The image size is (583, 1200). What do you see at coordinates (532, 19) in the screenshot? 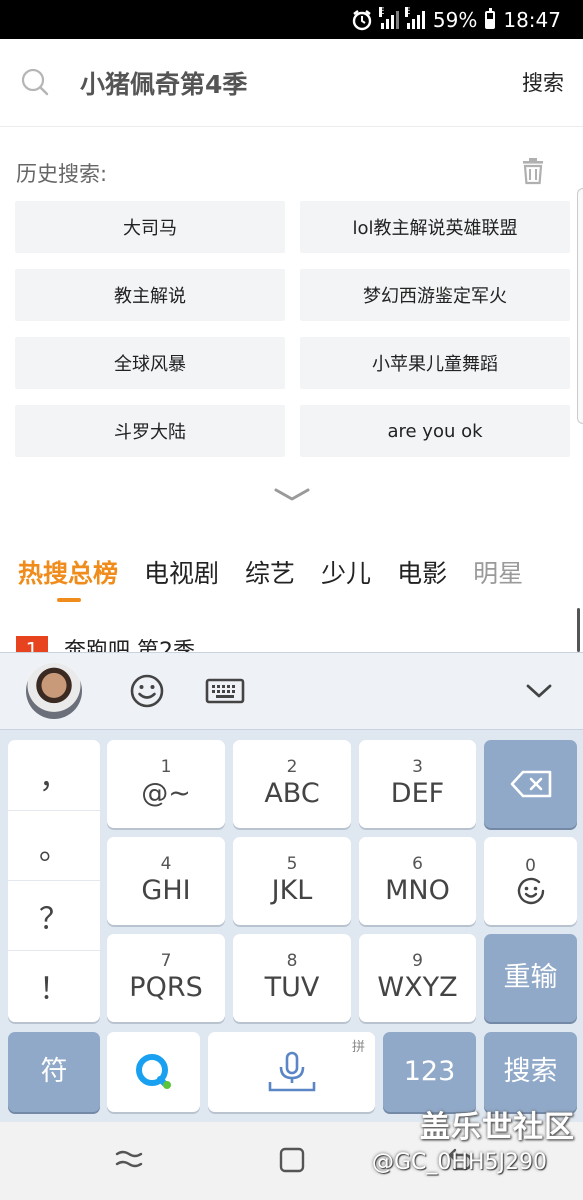
I see `clock: 18:47` at bounding box center [532, 19].